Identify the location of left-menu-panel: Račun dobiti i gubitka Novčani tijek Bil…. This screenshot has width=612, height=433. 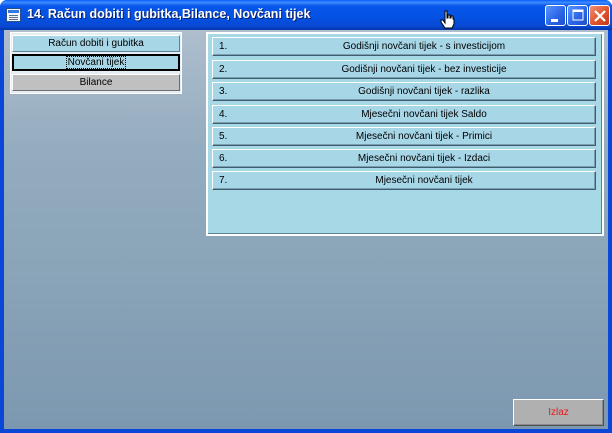
(96, 63).